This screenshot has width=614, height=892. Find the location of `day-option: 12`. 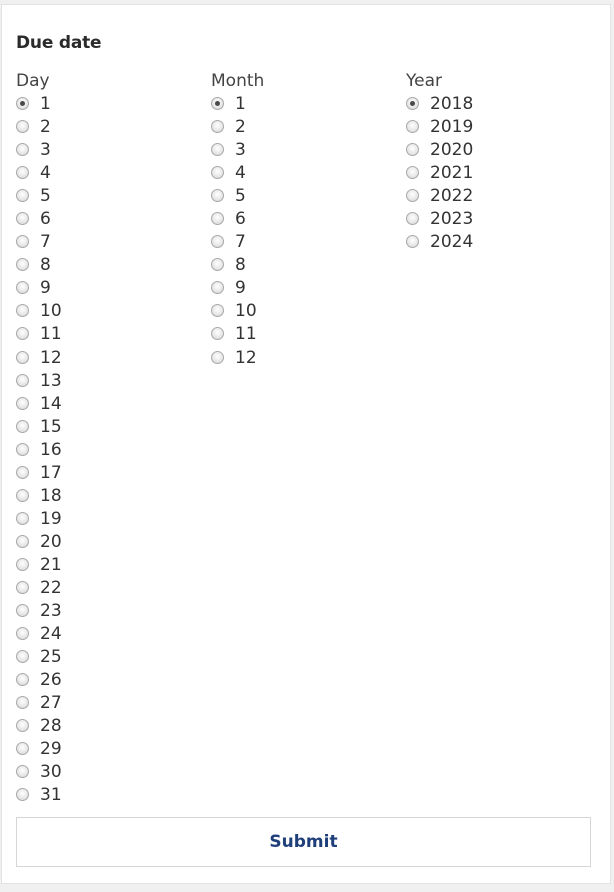

day-option: 12 is located at coordinates (39, 358).